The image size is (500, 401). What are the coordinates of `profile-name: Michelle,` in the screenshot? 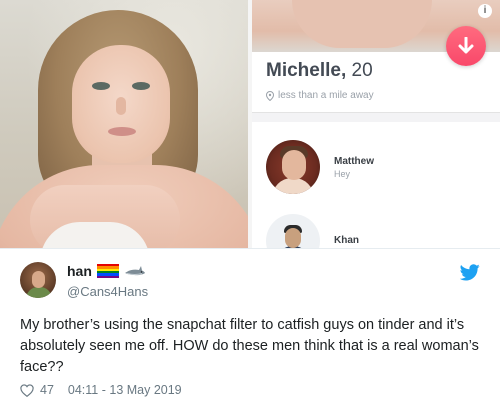 It's located at (306, 70).